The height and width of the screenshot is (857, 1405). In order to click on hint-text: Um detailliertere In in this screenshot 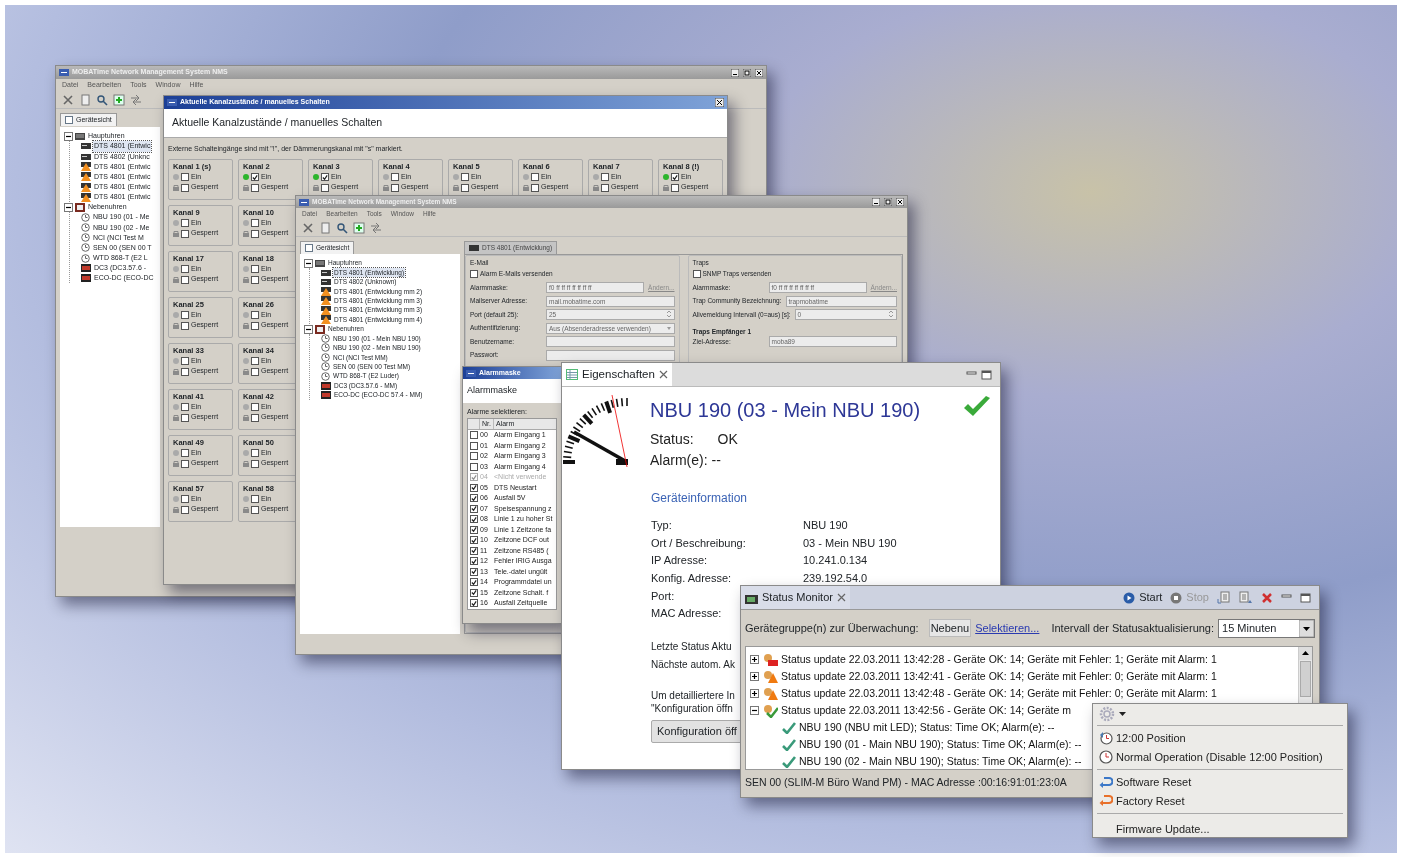, I will do `click(693, 696)`.